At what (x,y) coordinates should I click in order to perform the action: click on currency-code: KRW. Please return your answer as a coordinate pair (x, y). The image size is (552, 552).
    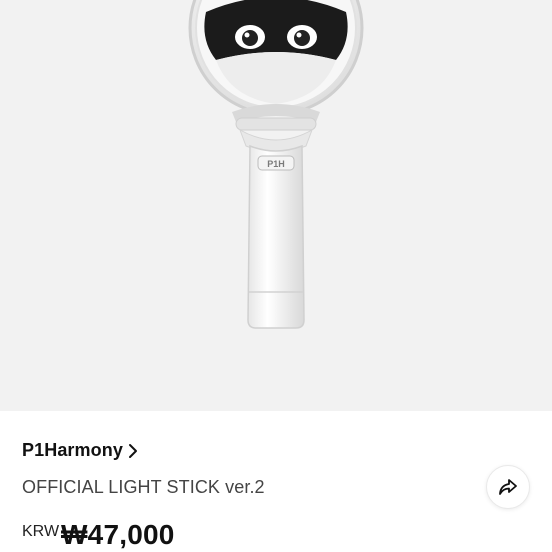
    Looking at the image, I should click on (41, 531).